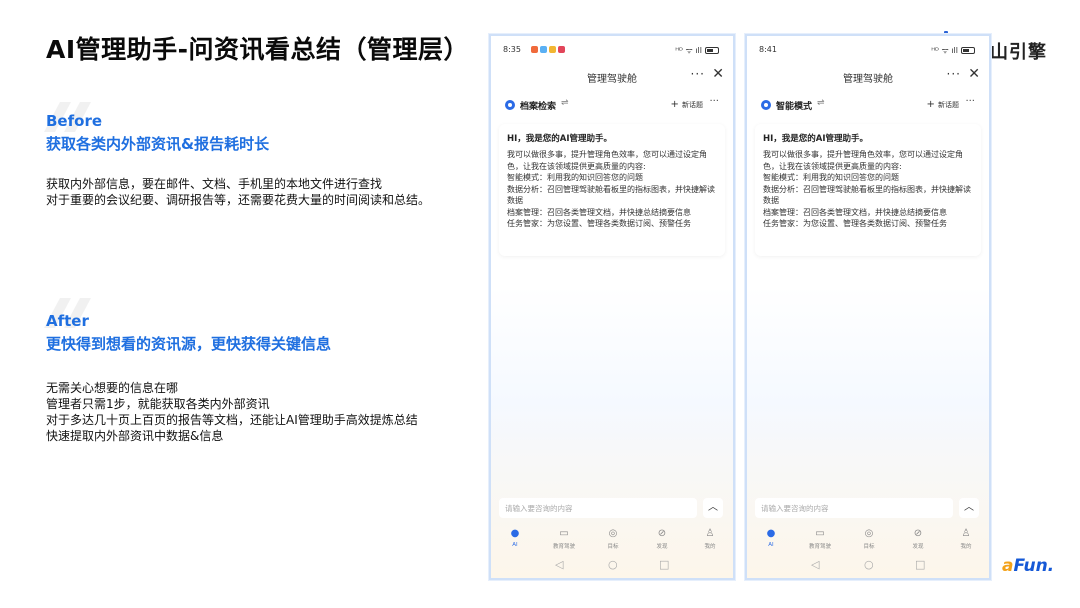  Describe the element at coordinates (1018, 52) in the screenshot. I see `brand-name: 山引擎` at that location.